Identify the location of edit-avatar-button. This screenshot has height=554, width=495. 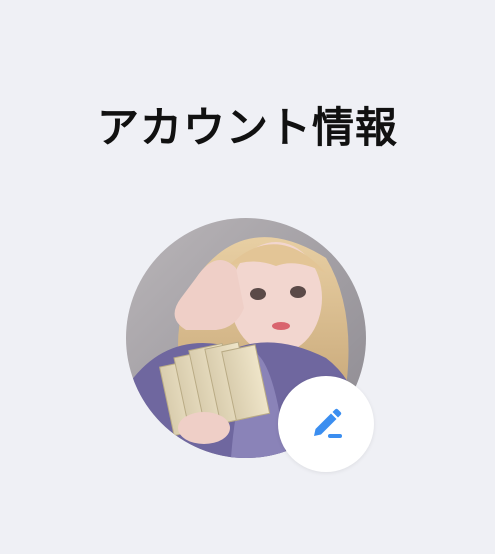
(326, 424).